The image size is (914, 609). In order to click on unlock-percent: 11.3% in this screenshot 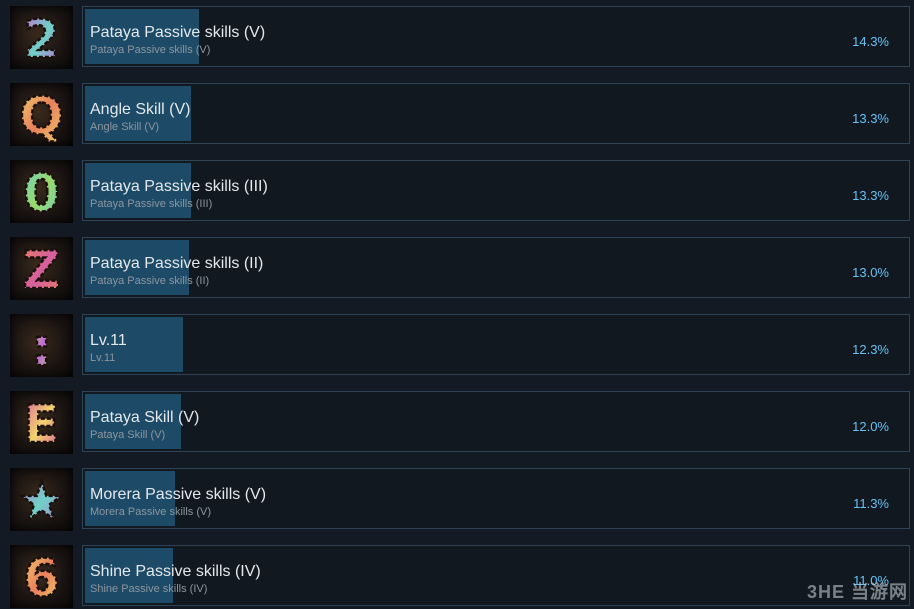, I will do `click(871, 503)`.